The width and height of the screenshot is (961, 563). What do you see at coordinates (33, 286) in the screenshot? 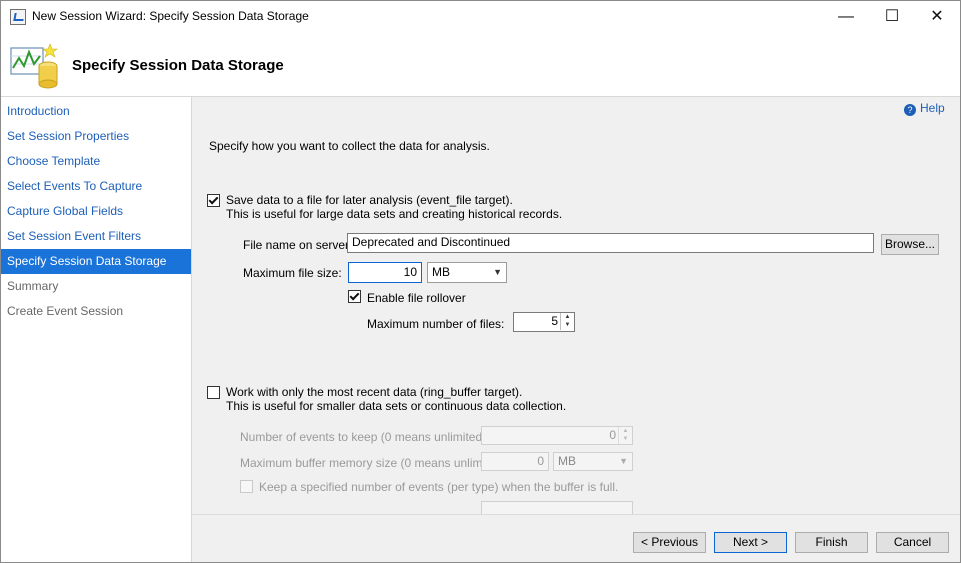
I see `sidebar-item-summary: Summary` at bounding box center [33, 286].